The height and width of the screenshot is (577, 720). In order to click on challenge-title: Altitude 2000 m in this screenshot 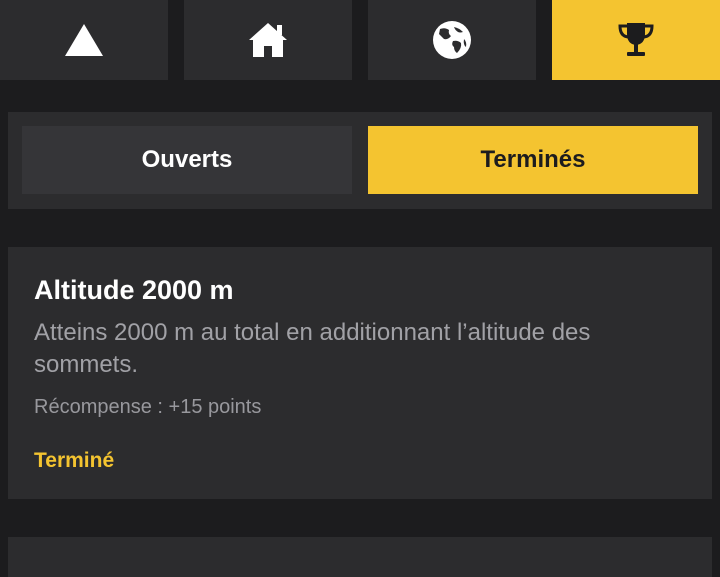, I will do `click(134, 290)`.